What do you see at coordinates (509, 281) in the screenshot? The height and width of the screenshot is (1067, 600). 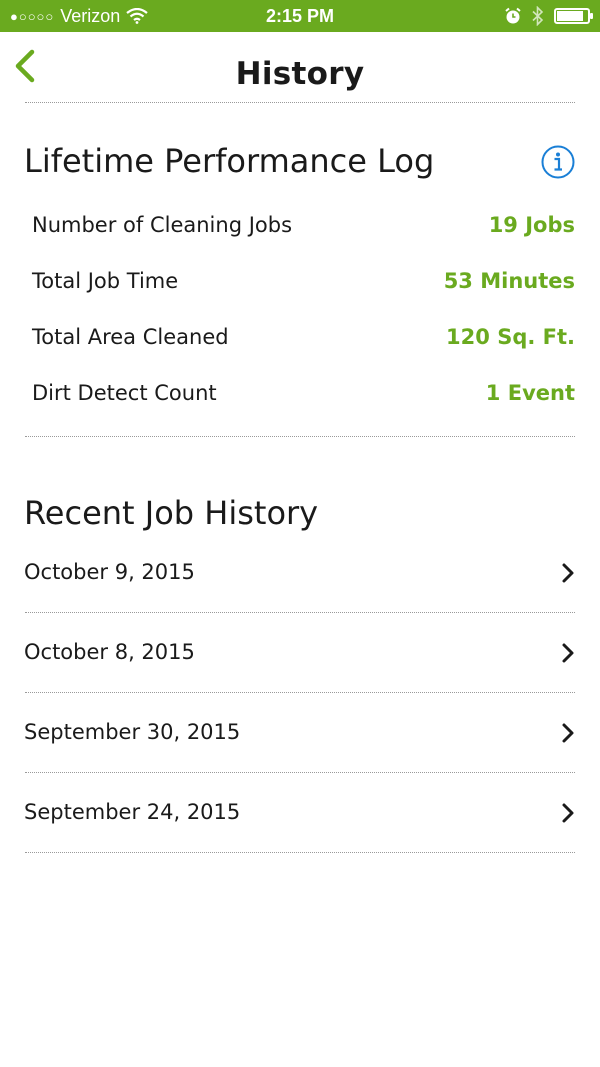 I see `stat-value: 53 Minutes` at bounding box center [509, 281].